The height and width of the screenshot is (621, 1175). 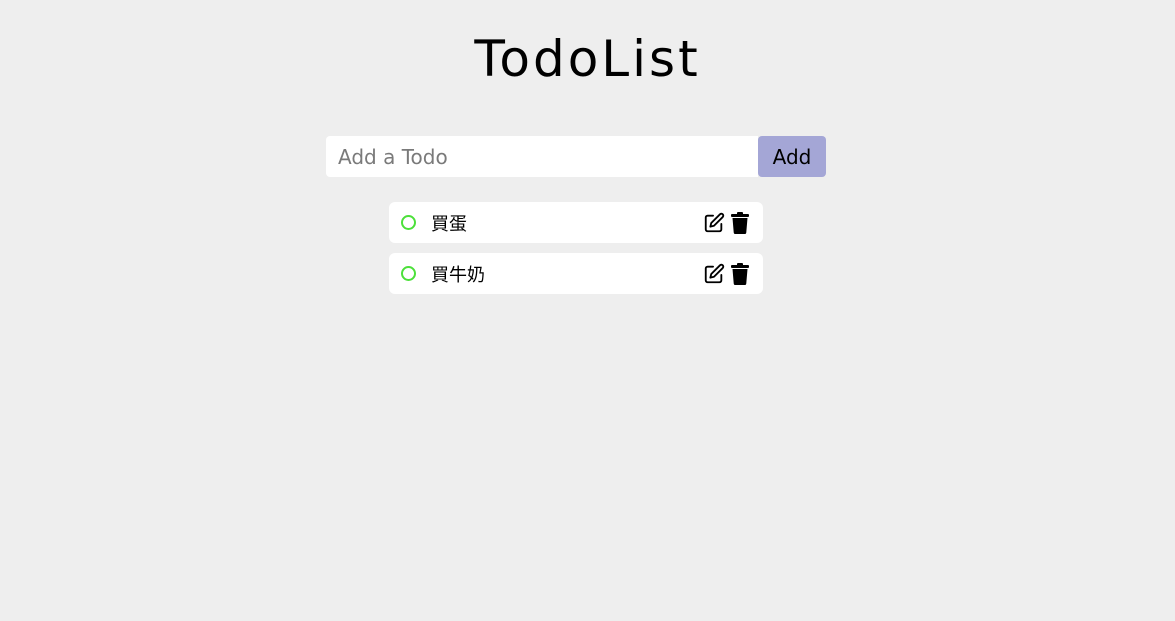 I want to click on todo-input, so click(x=542, y=156).